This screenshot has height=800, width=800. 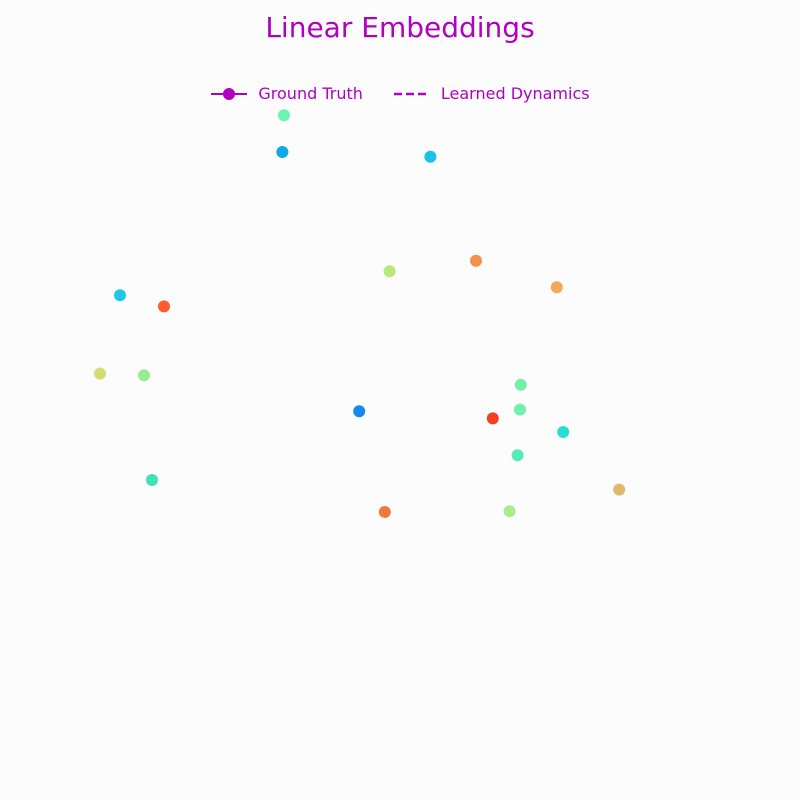 What do you see at coordinates (229, 94) in the screenshot?
I see `ground-truth-swatch-icon` at bounding box center [229, 94].